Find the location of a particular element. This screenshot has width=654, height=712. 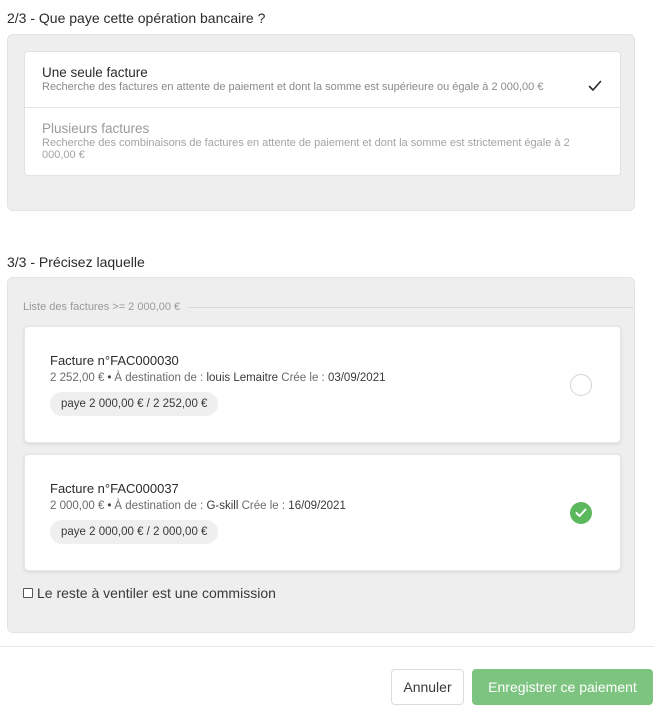

invoice-payment-badge: paye 2 000,00 € / 2 000,00 € is located at coordinates (134, 532).